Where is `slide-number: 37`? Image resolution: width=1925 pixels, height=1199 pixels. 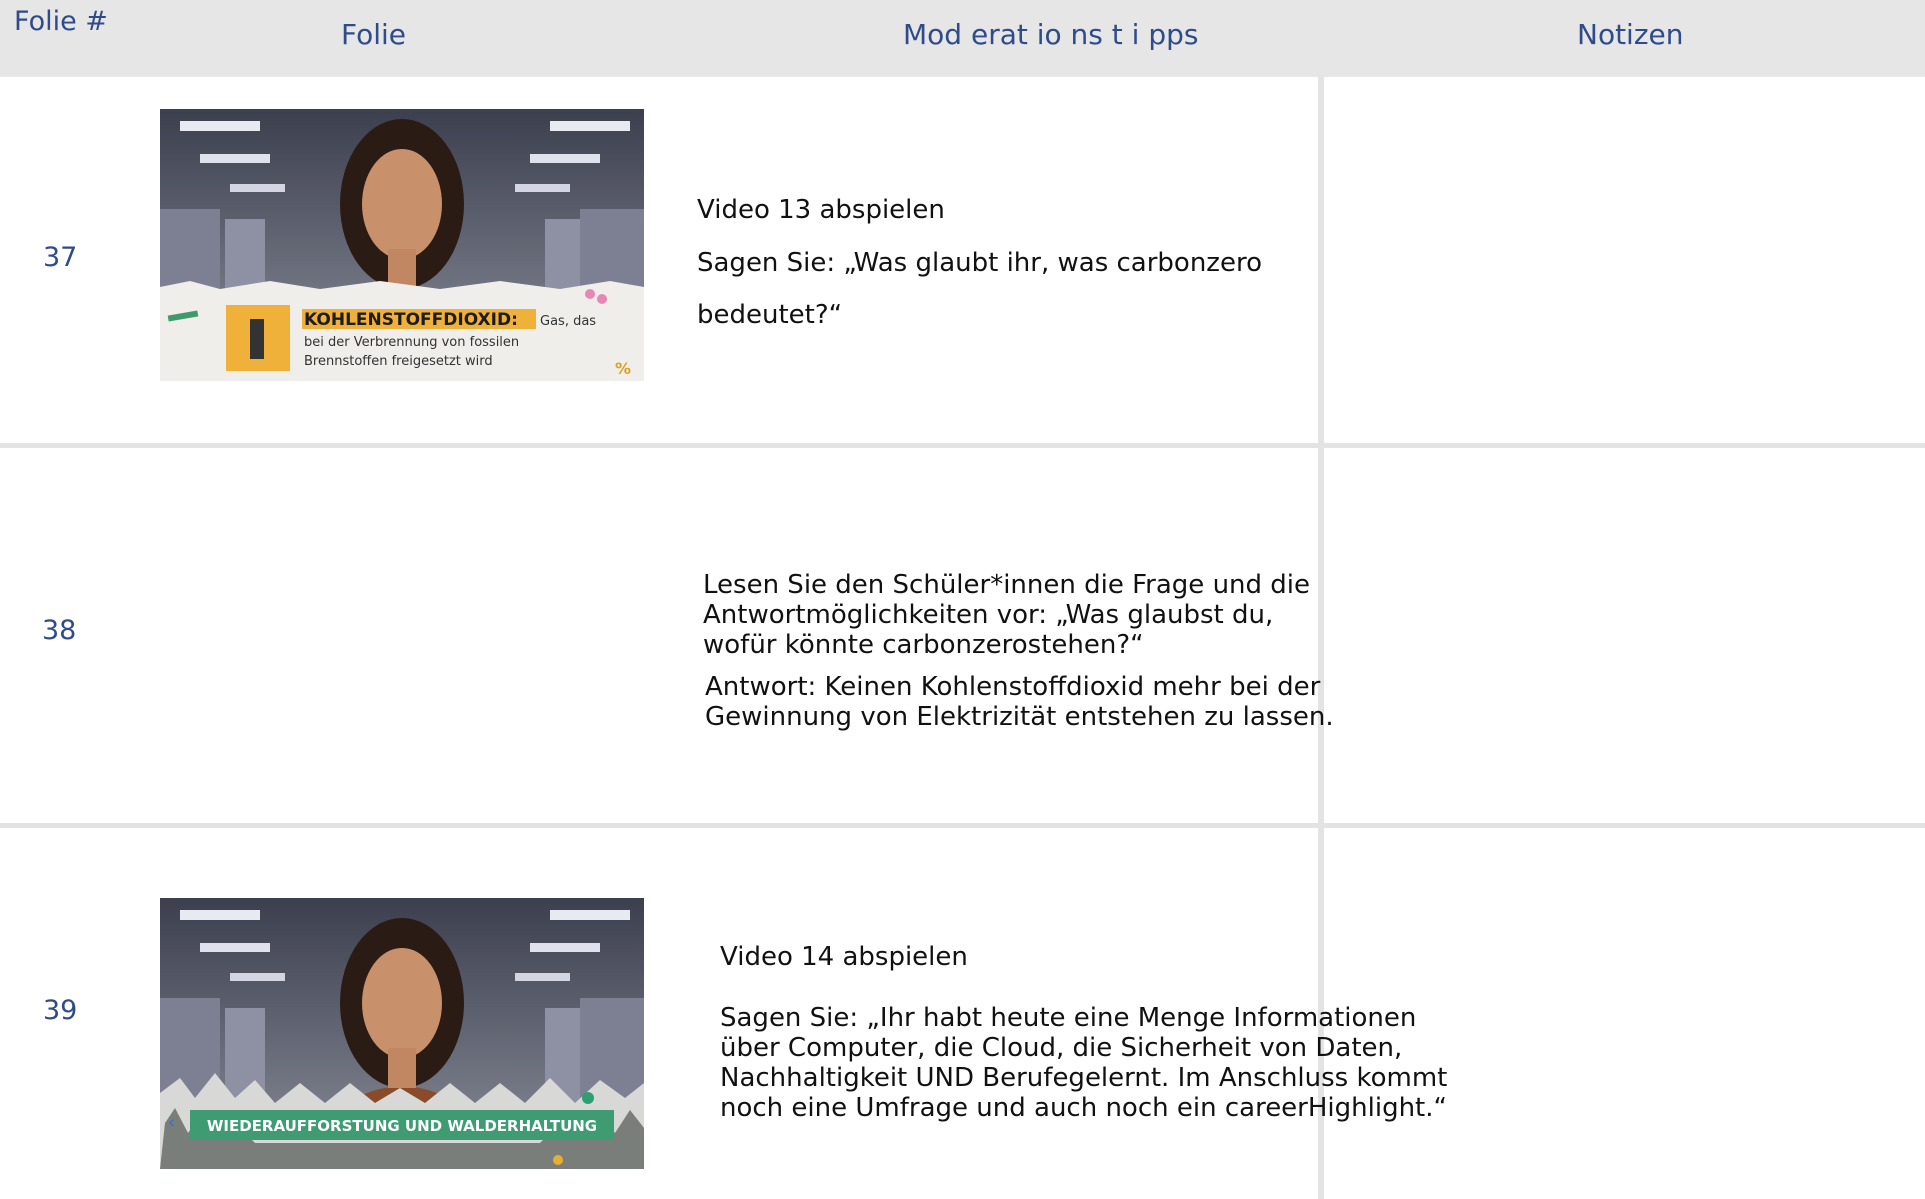 slide-number: 37 is located at coordinates (60, 257).